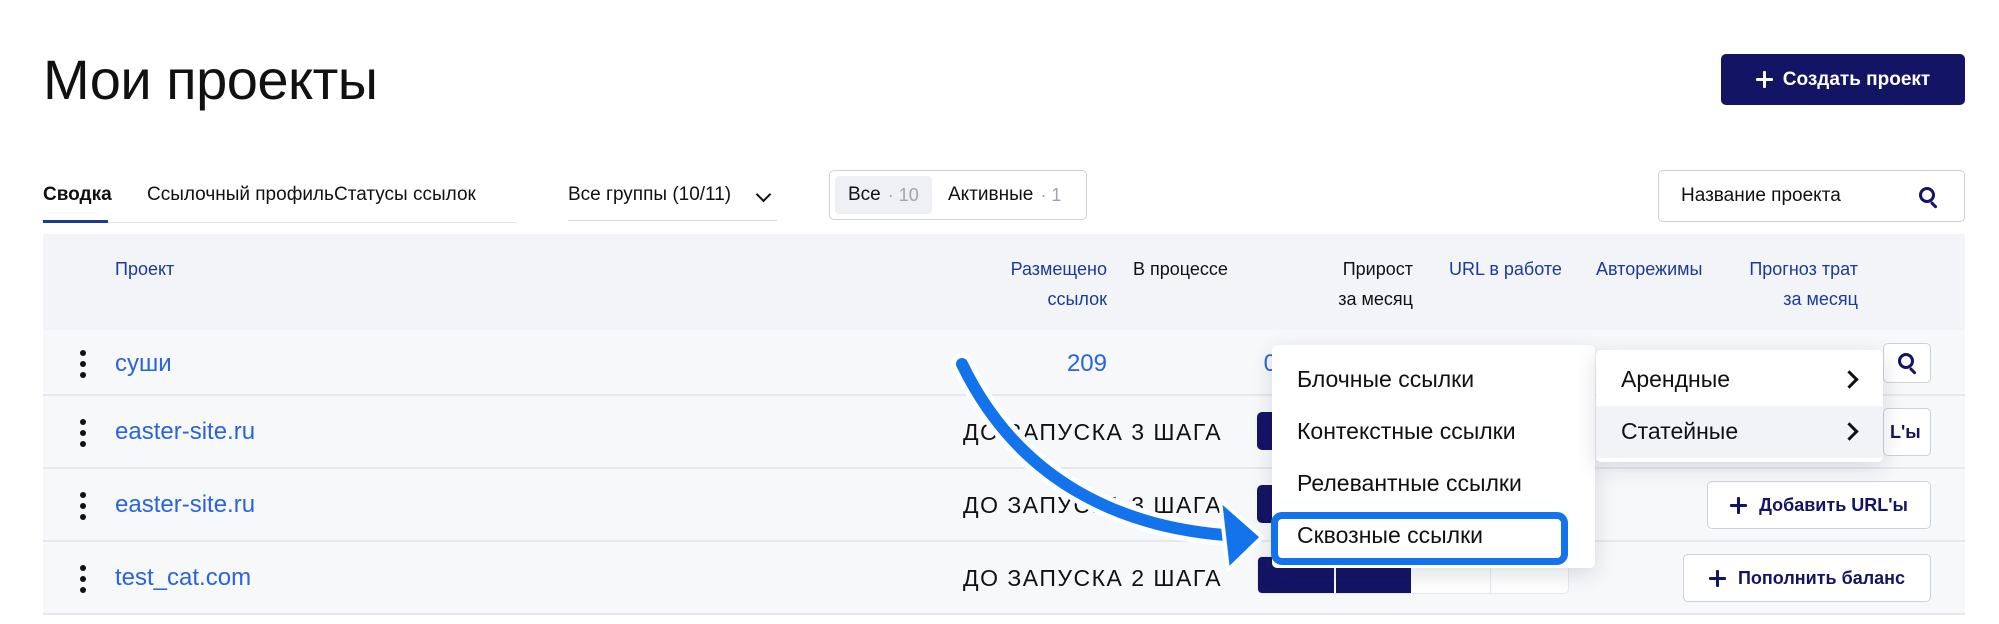  Describe the element at coordinates (1795, 284) in the screenshot. I see `col-forecast: Прогноз трат за месяц` at that location.